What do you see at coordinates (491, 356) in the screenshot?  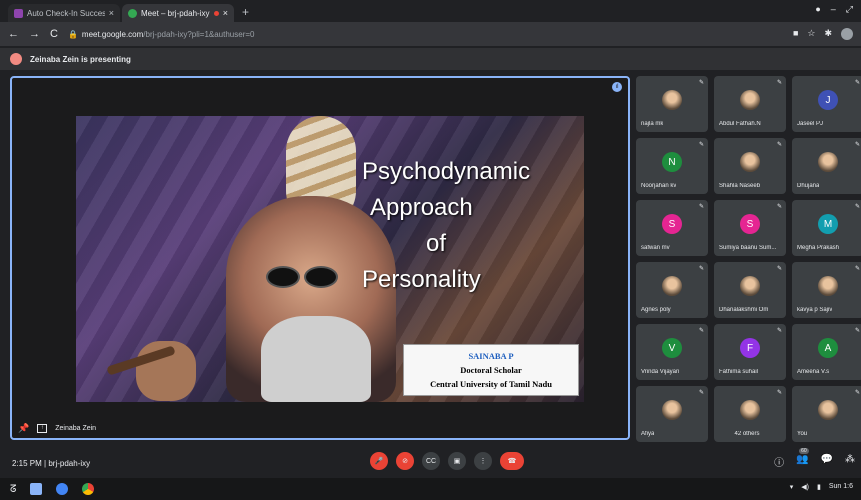 I see `slide-author-name: SAINABA P` at bounding box center [491, 356].